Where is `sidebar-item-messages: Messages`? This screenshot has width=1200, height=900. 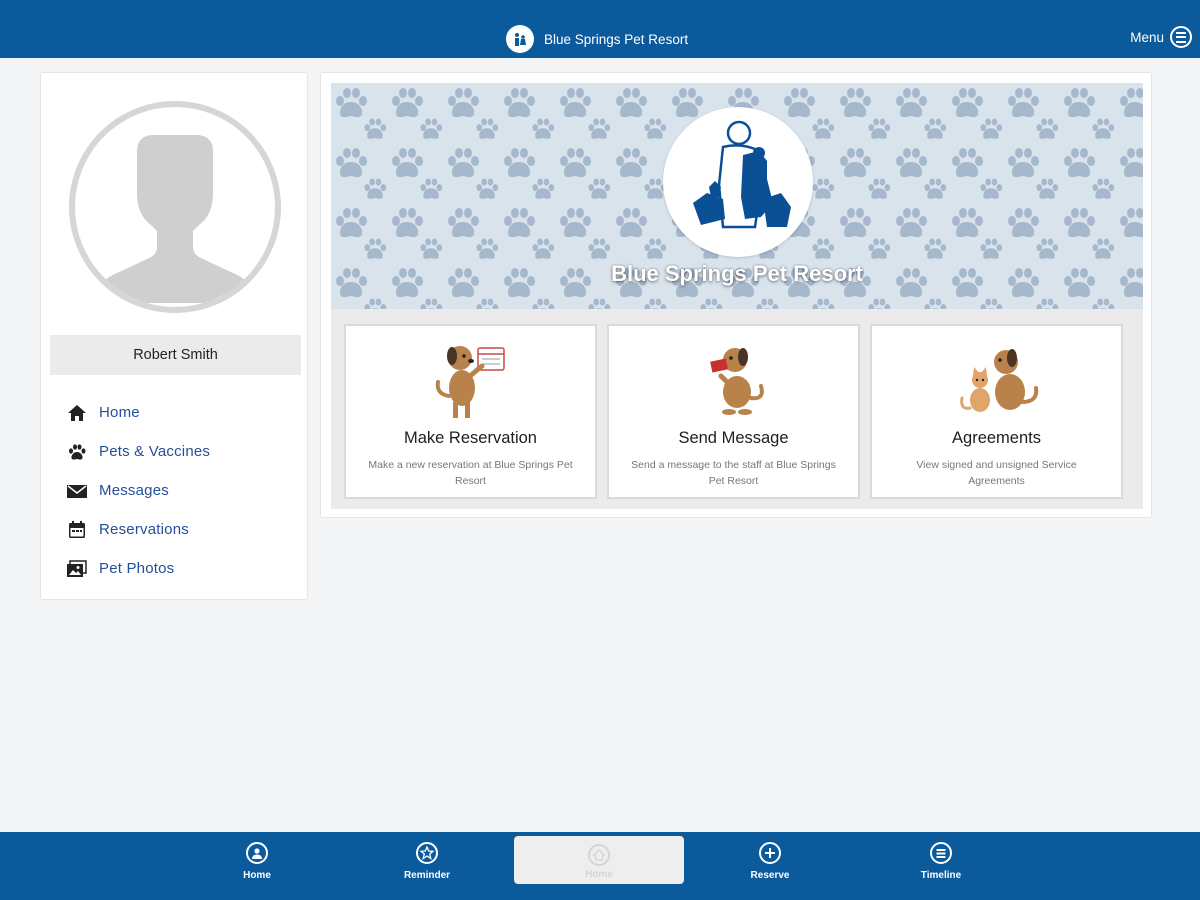 sidebar-item-messages: Messages is located at coordinates (138, 490).